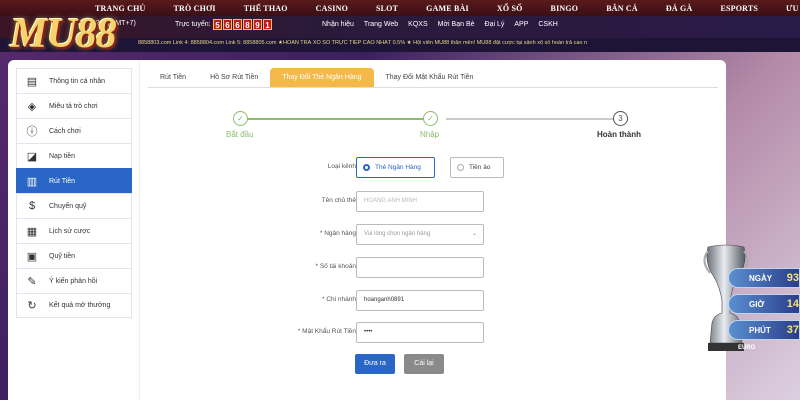  I want to click on sidebar-item: ▥ Rút Tiền, so click(74, 180).